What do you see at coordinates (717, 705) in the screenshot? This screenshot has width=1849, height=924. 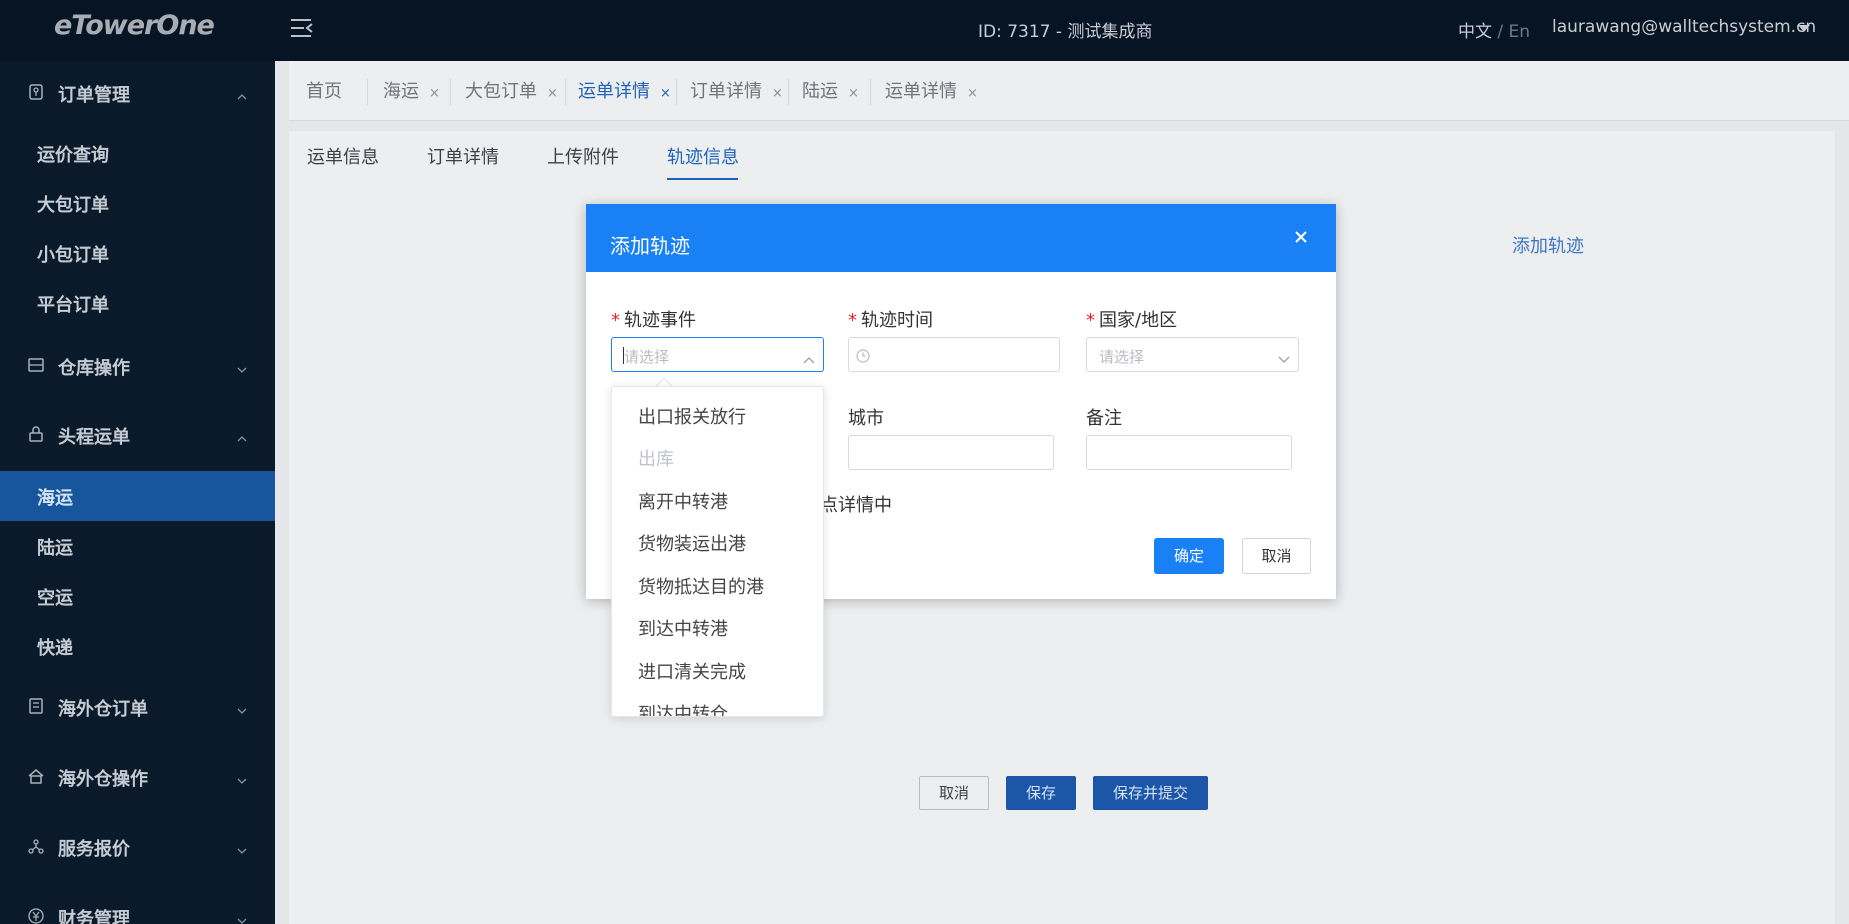 I see `dropdown-option: 到达中转仓` at bounding box center [717, 705].